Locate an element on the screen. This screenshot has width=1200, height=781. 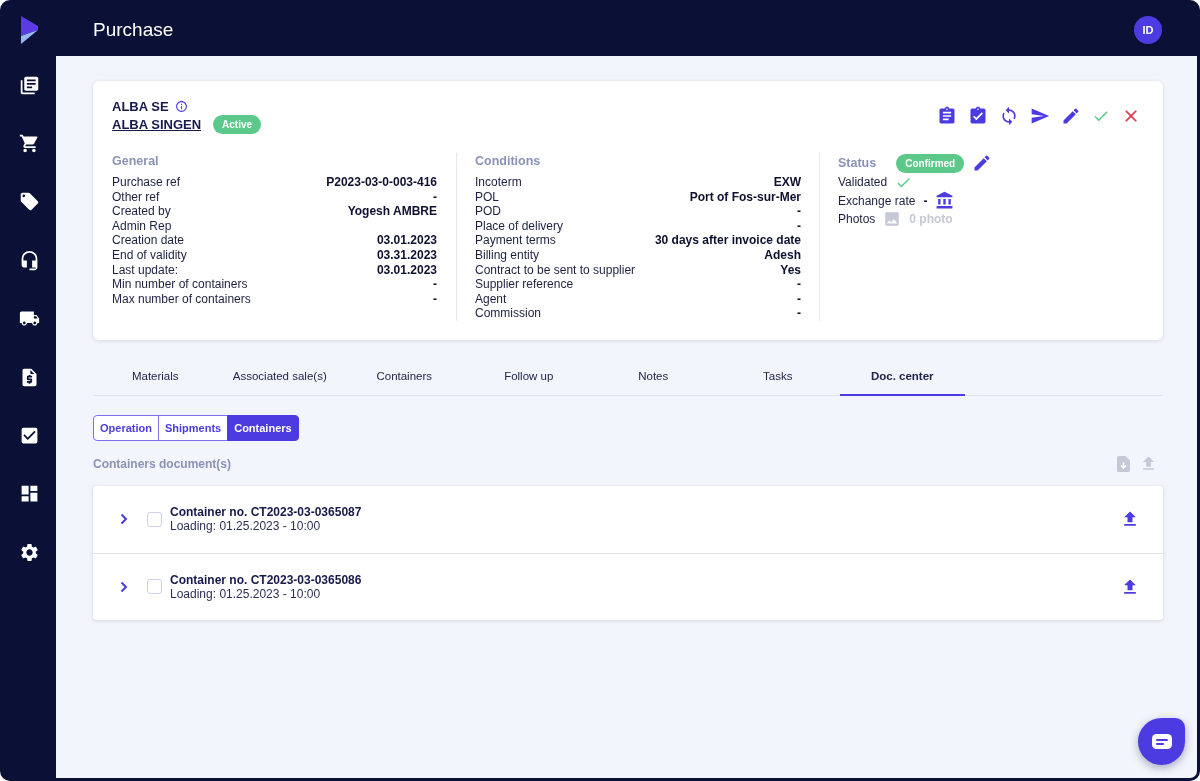
tab: Associated sale(s) is located at coordinates (279, 377).